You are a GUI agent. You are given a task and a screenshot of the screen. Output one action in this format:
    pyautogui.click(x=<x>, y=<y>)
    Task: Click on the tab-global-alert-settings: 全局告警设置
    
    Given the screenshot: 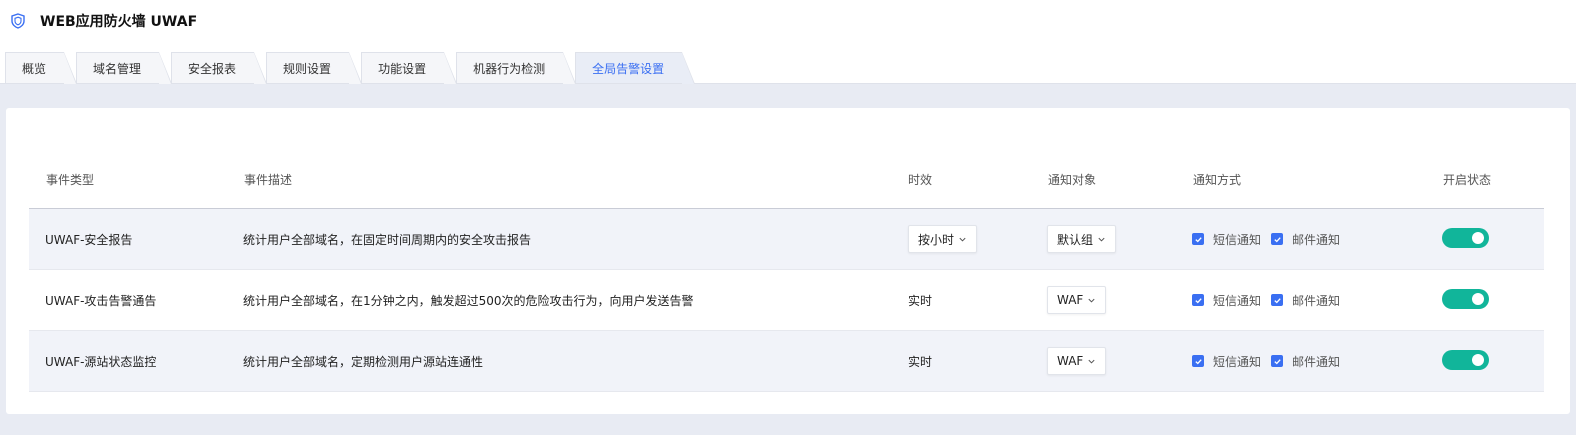 What is the action you would take?
    pyautogui.click(x=635, y=68)
    